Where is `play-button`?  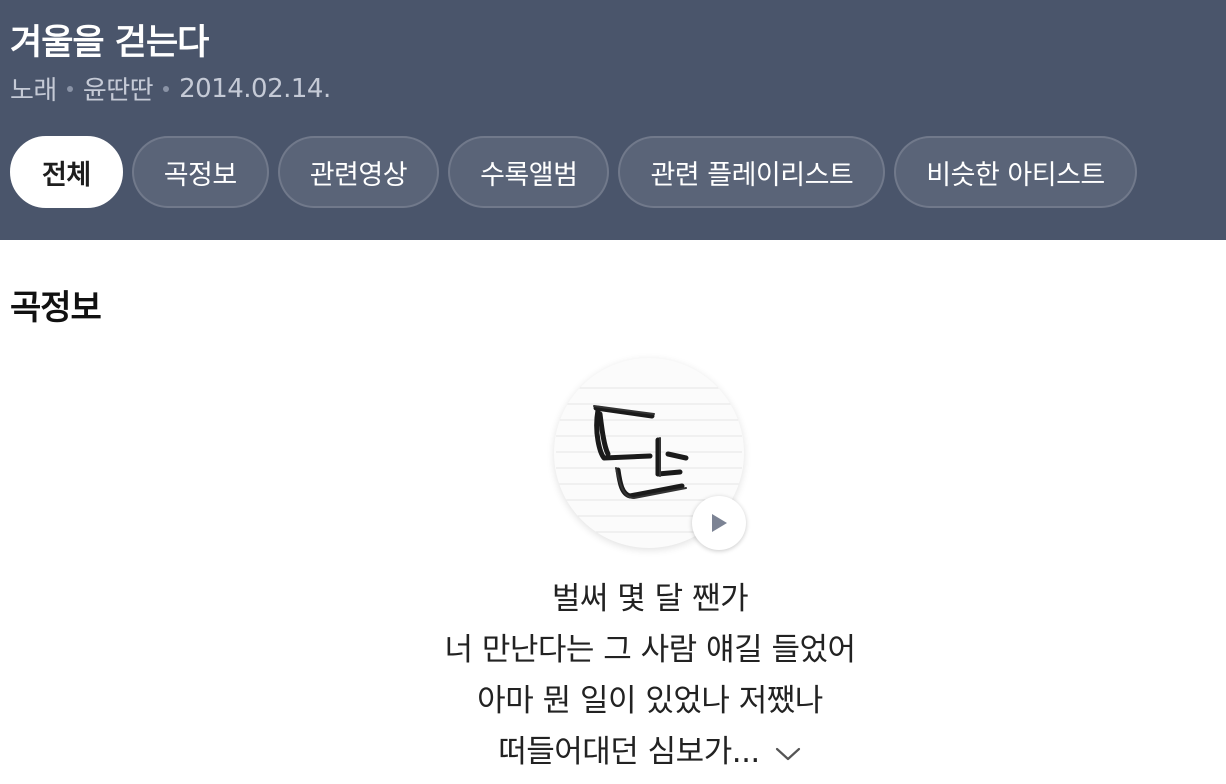 play-button is located at coordinates (719, 523).